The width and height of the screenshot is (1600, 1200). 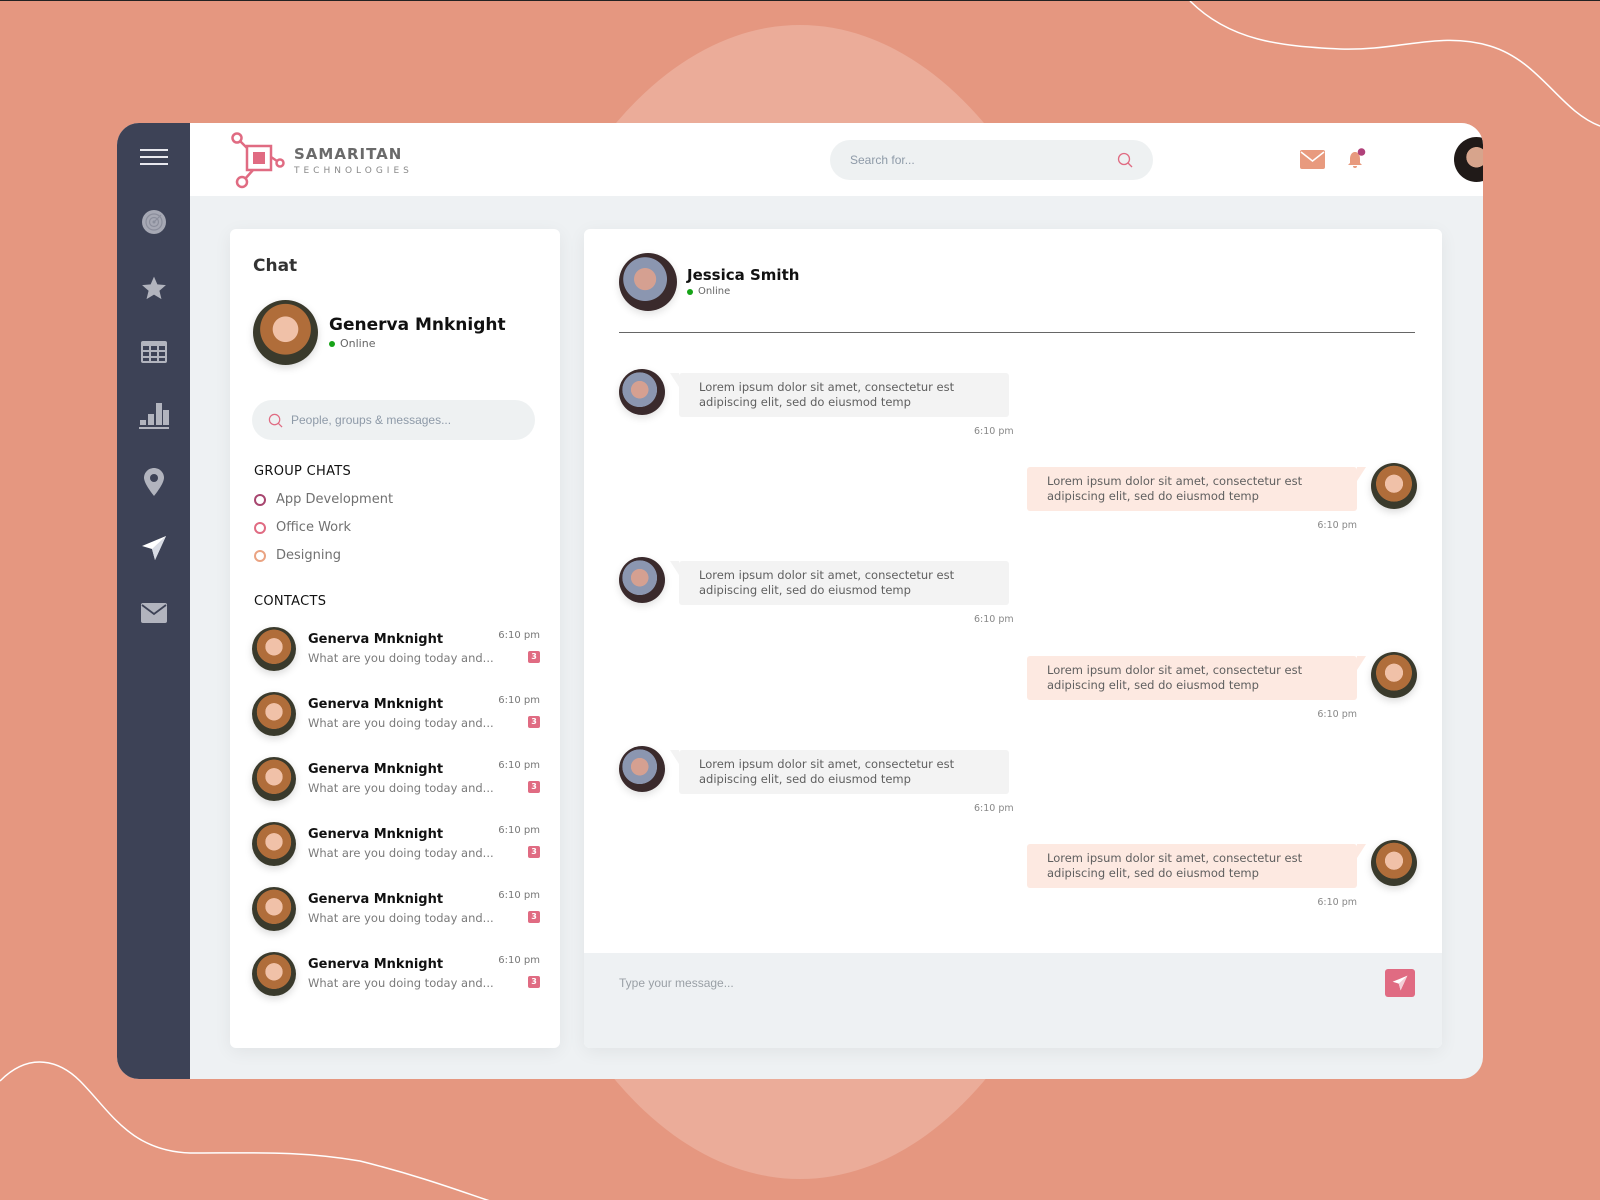 I want to click on bar-chart-icon, so click(x=153, y=416).